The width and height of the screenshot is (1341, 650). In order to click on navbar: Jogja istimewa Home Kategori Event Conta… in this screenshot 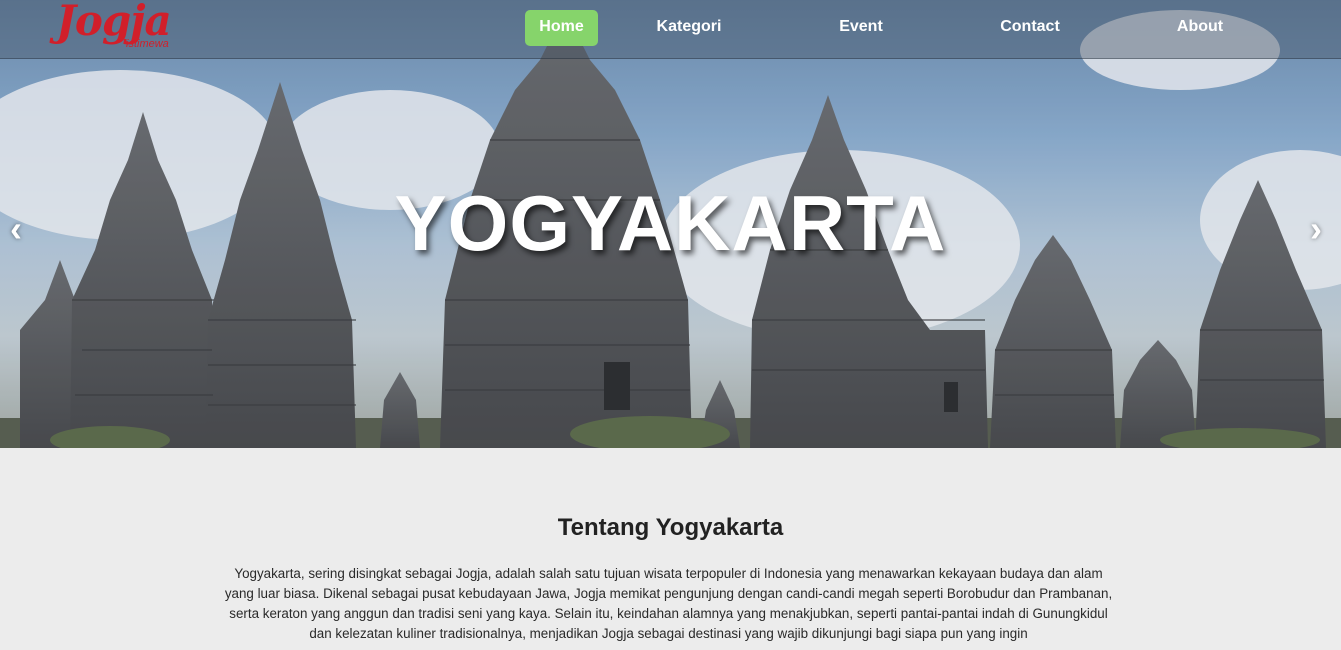, I will do `click(670, 29)`.